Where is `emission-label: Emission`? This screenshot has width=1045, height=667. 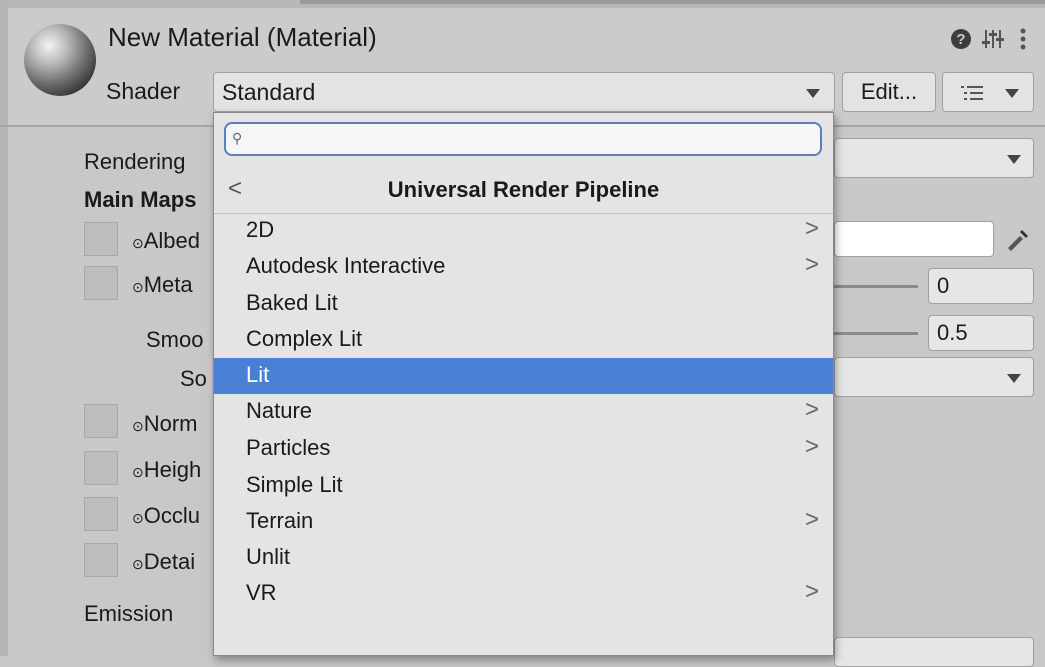 emission-label: Emission is located at coordinates (129, 613).